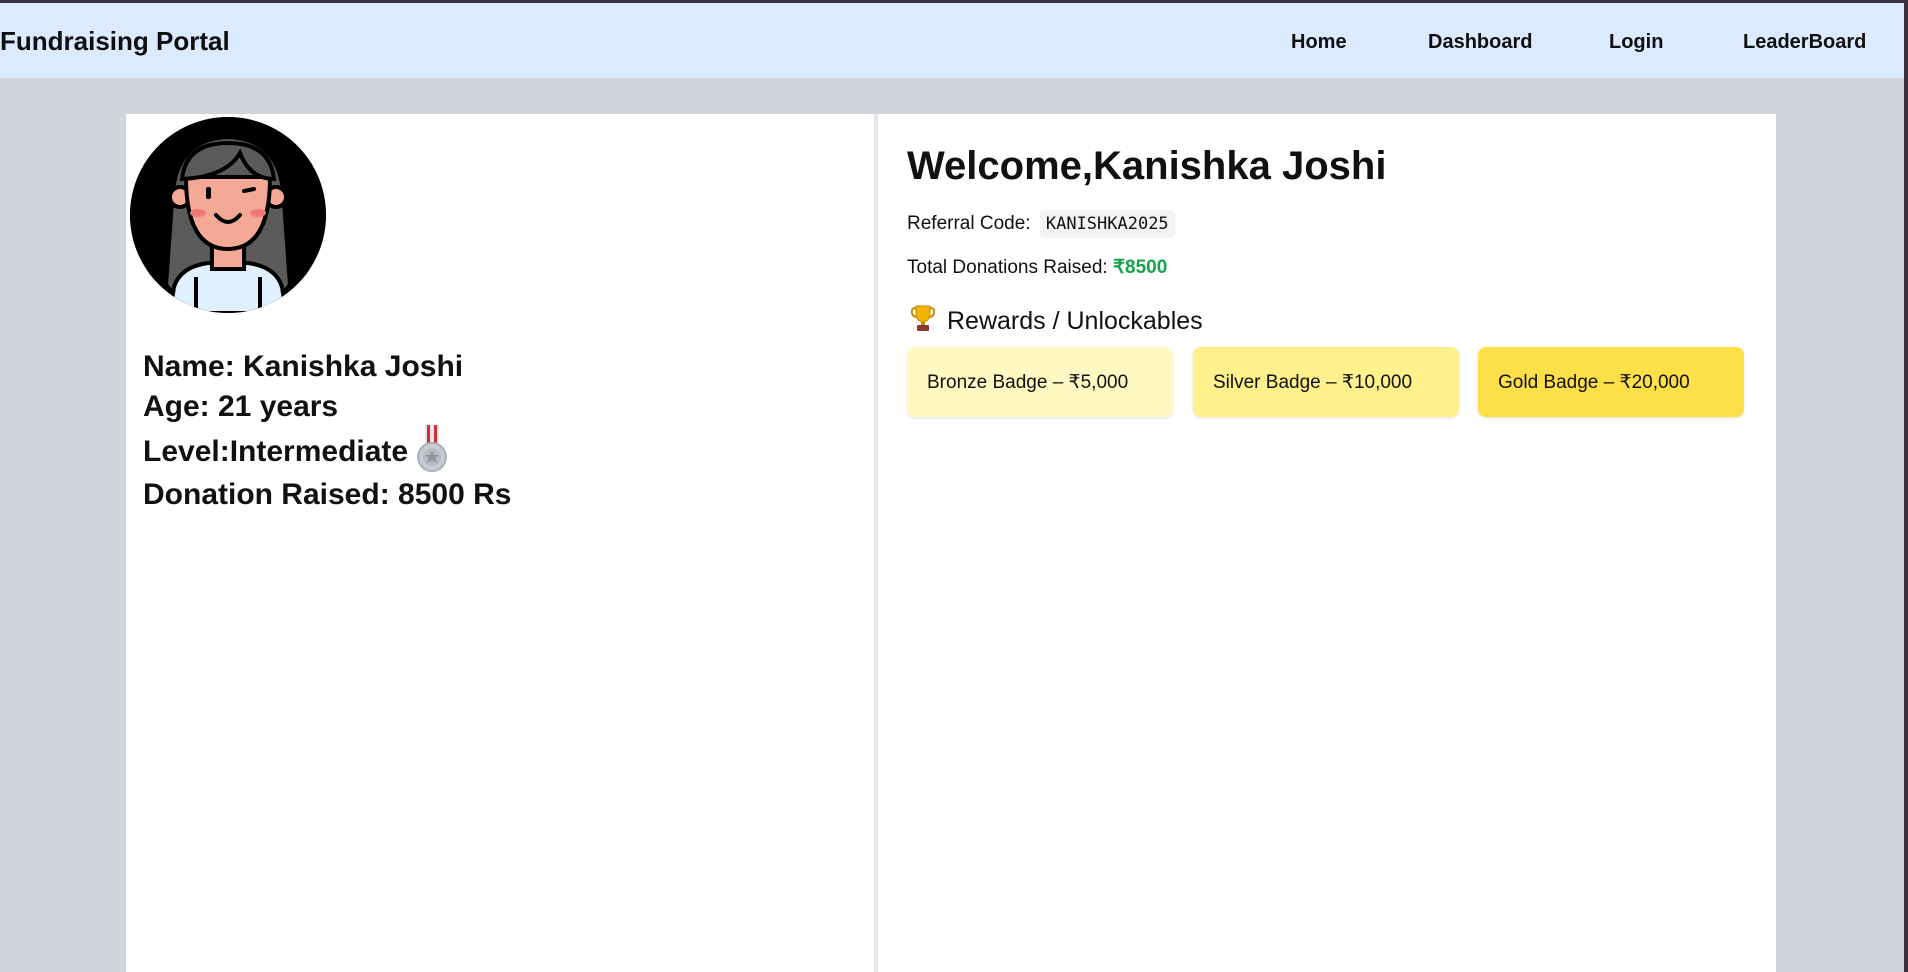 This screenshot has height=972, width=1908. What do you see at coordinates (923, 321) in the screenshot?
I see `trophy-icon` at bounding box center [923, 321].